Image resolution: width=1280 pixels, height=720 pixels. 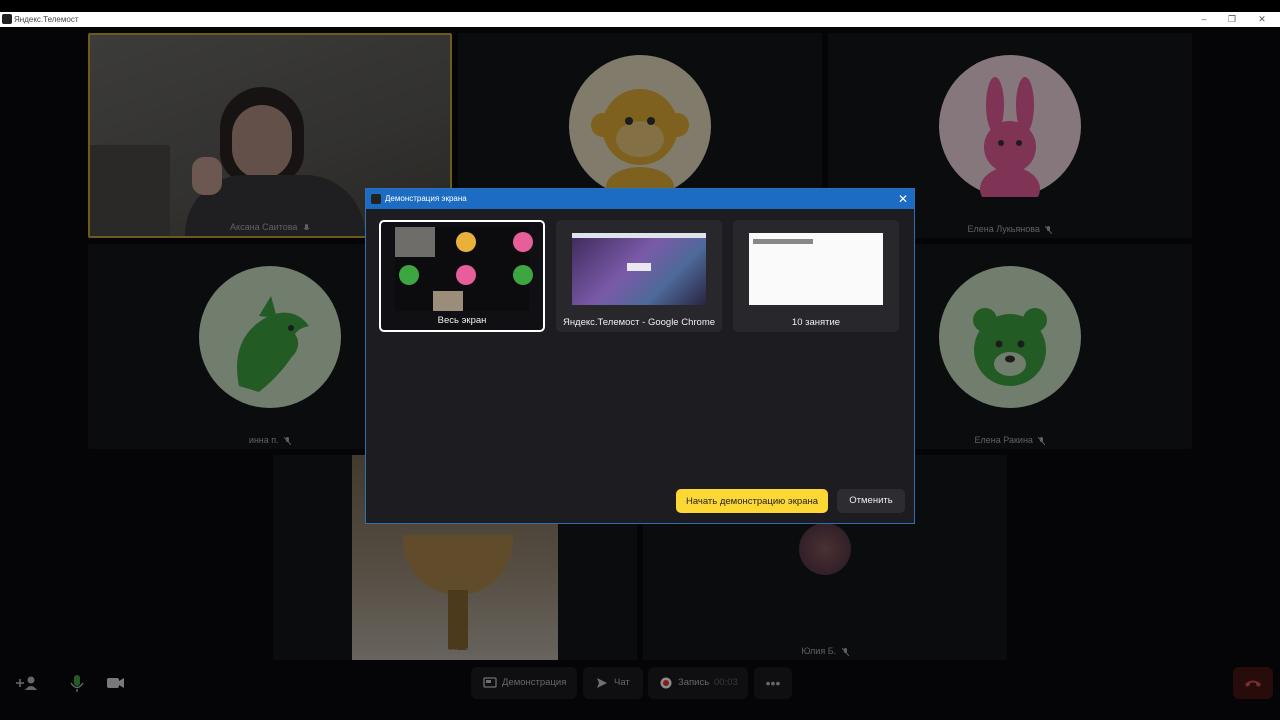 What do you see at coordinates (816, 322) in the screenshot?
I see `source-label: 10 занятие` at bounding box center [816, 322].